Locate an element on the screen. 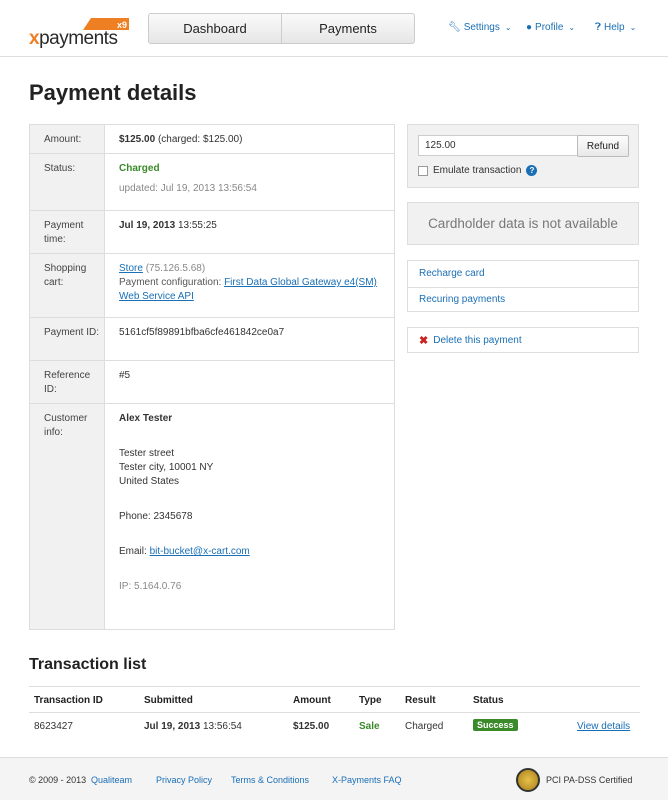 Image resolution: width=668 pixels, height=800 pixels. transaction-result: Charged is located at coordinates (424, 726).